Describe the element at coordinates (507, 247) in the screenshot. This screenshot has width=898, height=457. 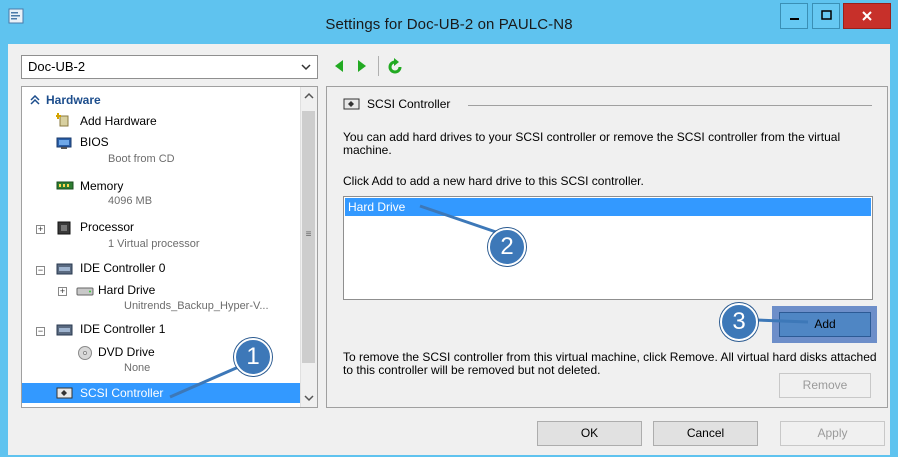
I see `callout-2-badge: 2` at that location.